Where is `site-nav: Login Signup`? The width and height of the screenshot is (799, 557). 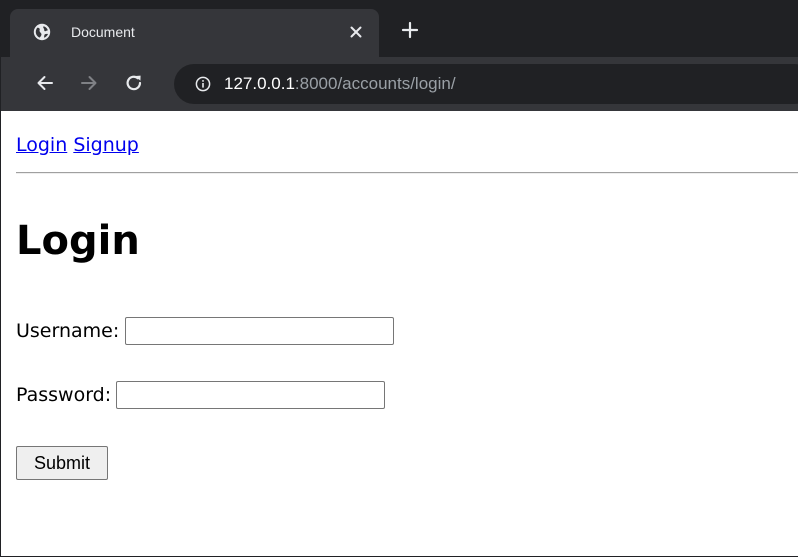 site-nav: Login Signup is located at coordinates (77, 145).